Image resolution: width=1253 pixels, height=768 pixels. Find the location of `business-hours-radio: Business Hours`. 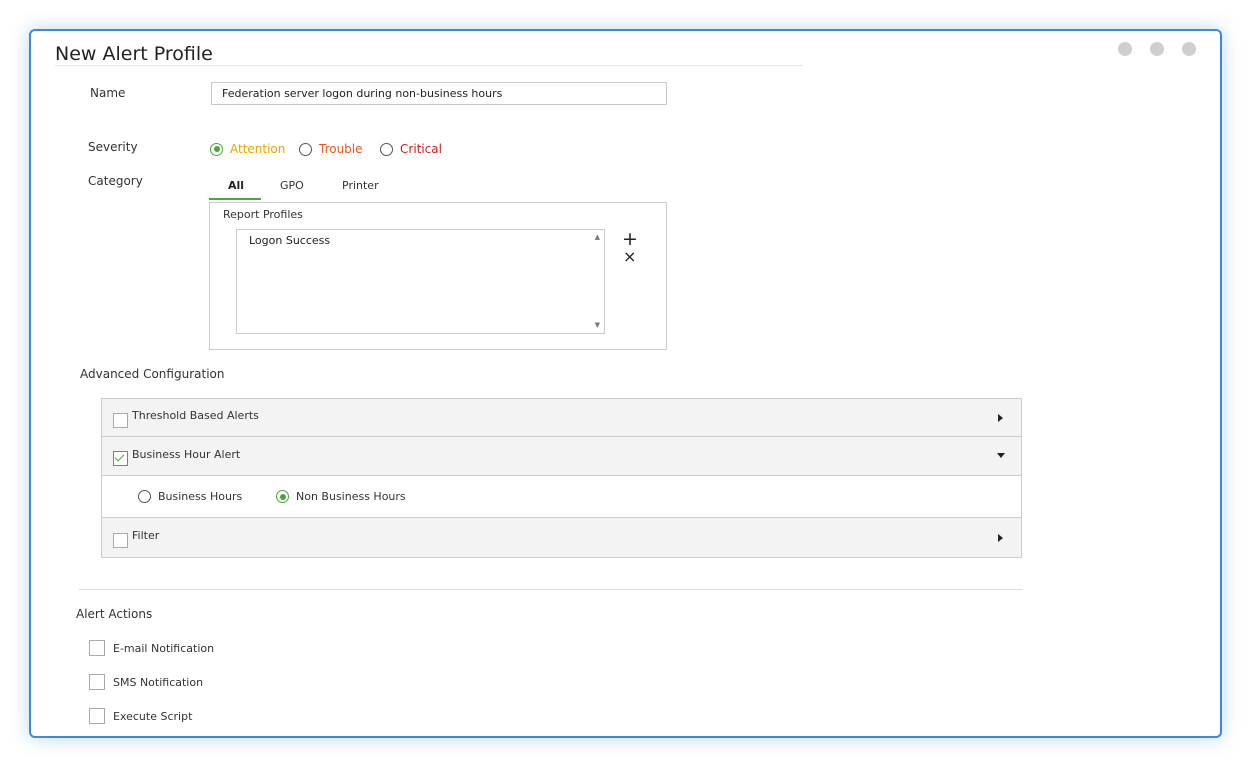

business-hours-radio: Business Hours is located at coordinates (190, 496).